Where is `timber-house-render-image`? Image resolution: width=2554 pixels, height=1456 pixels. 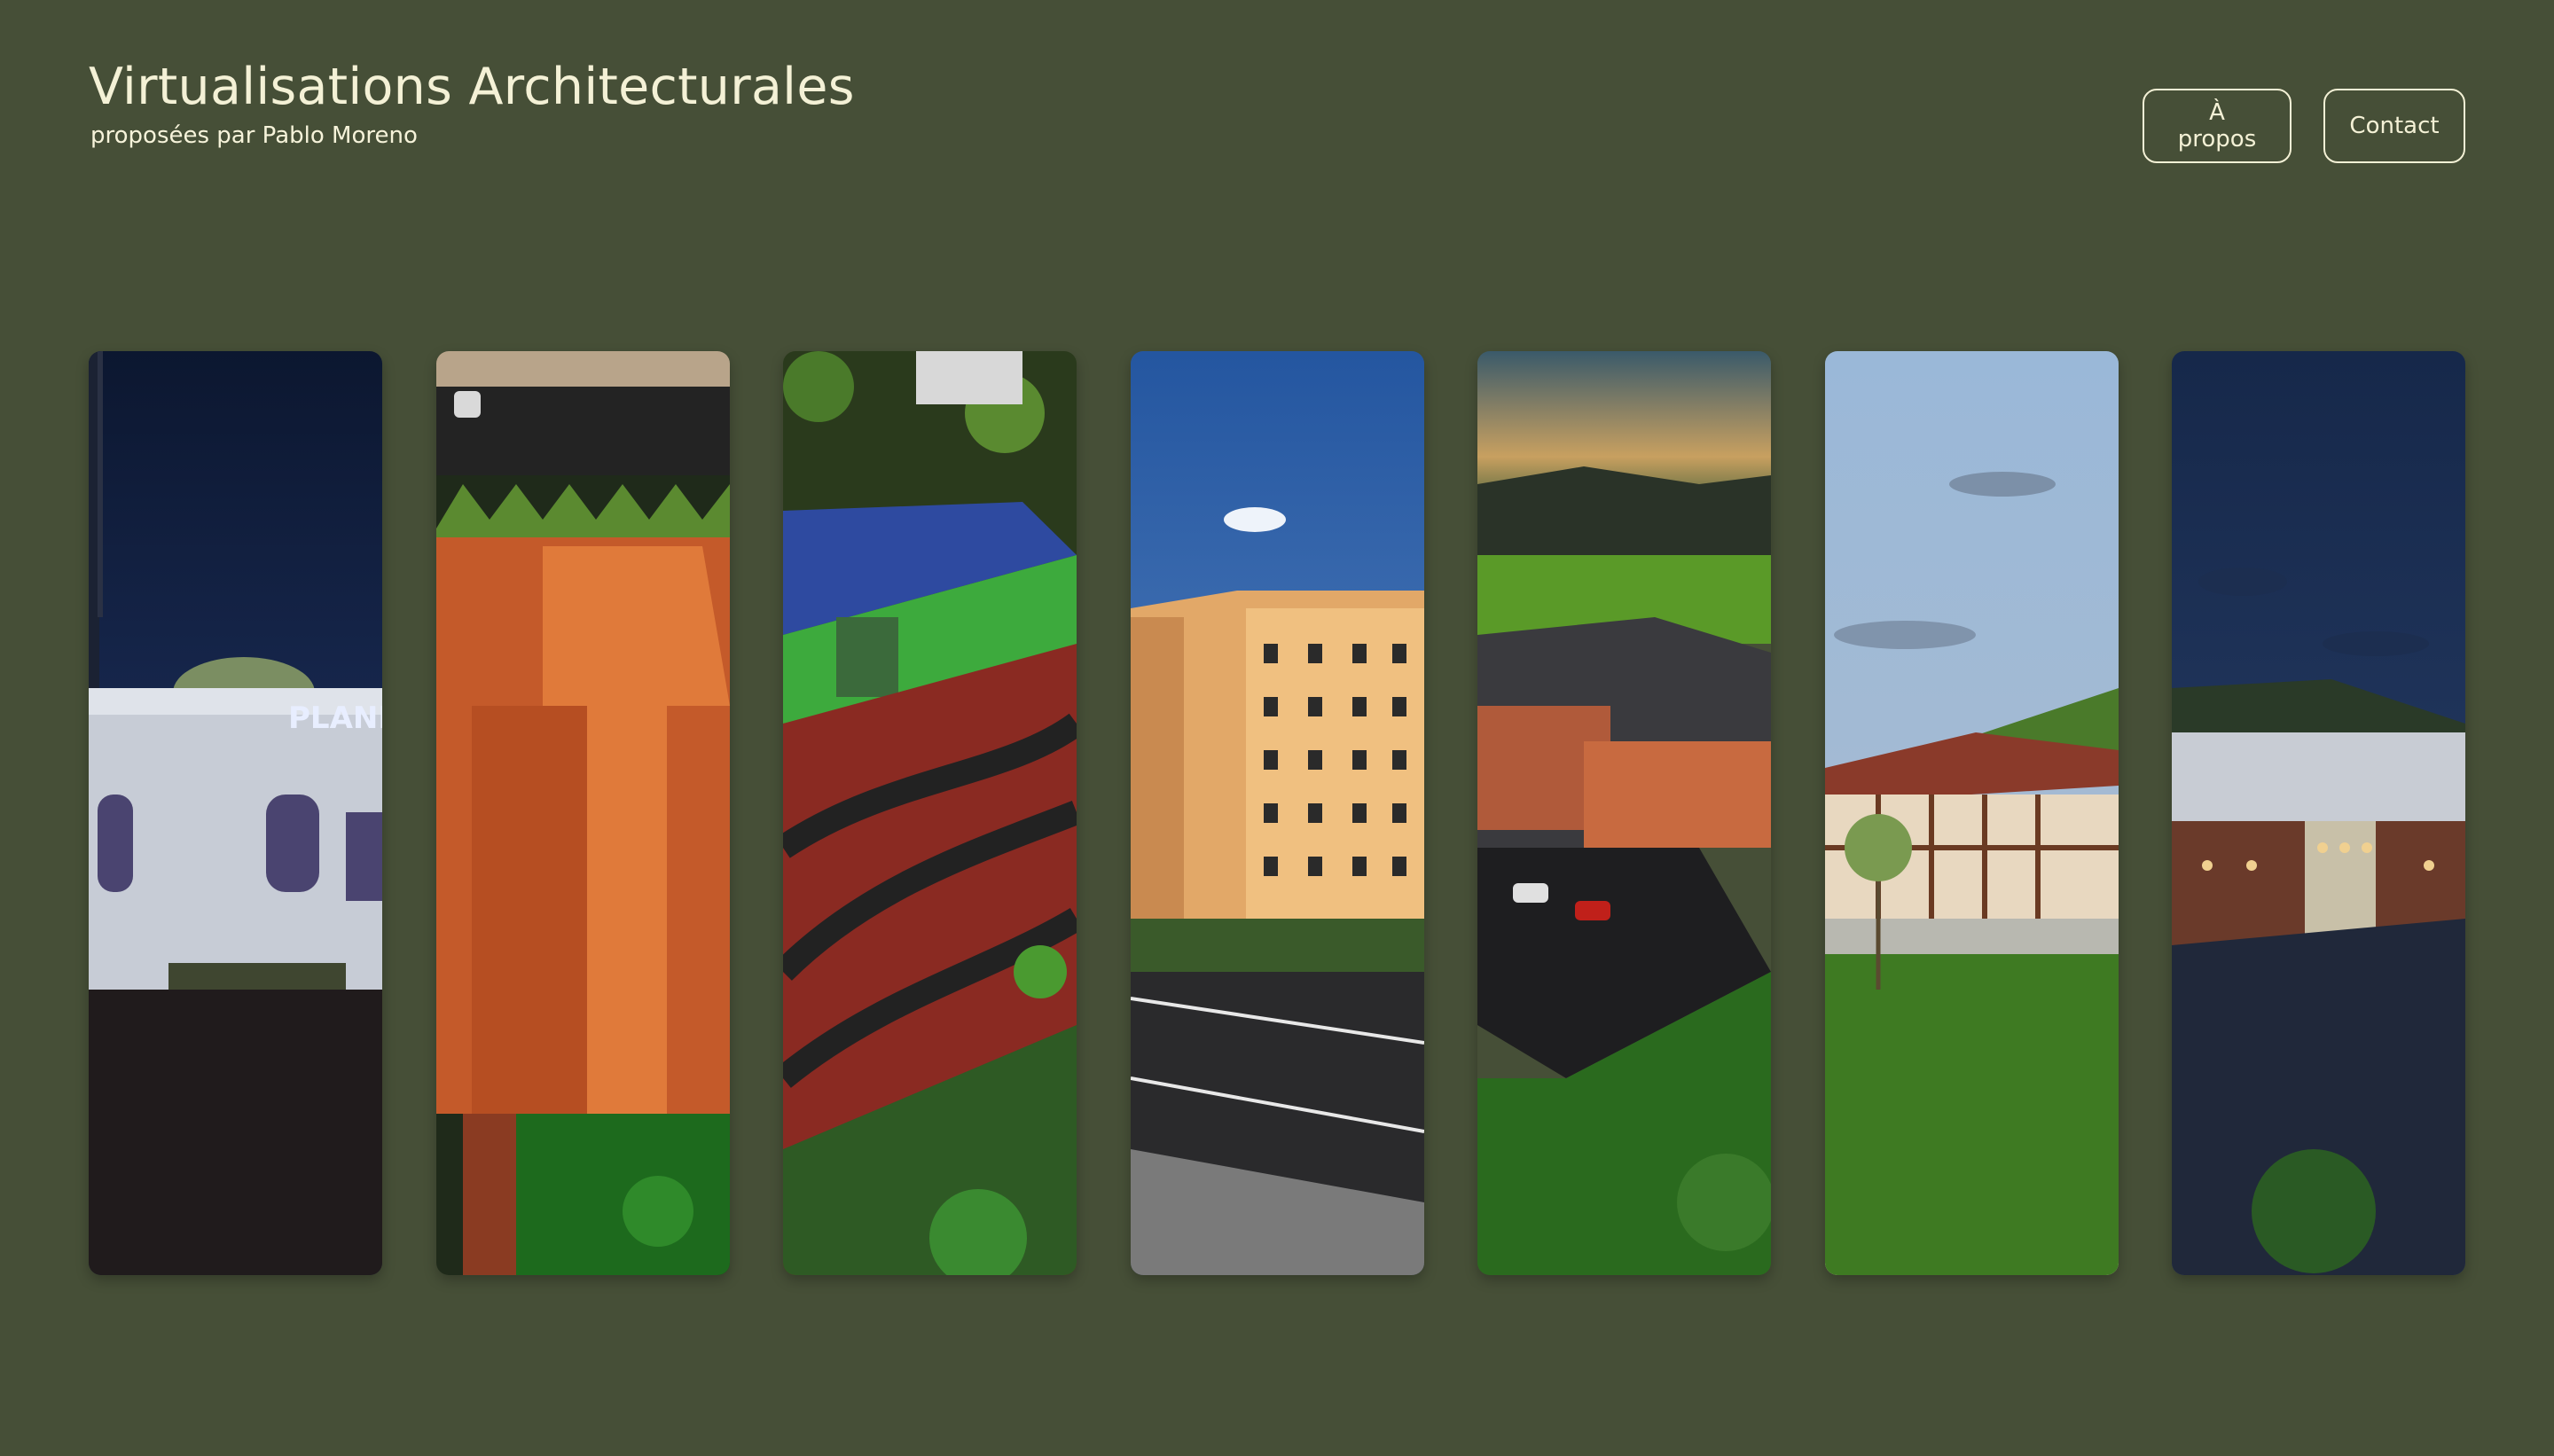
timber-house-render-image is located at coordinates (1971, 813).